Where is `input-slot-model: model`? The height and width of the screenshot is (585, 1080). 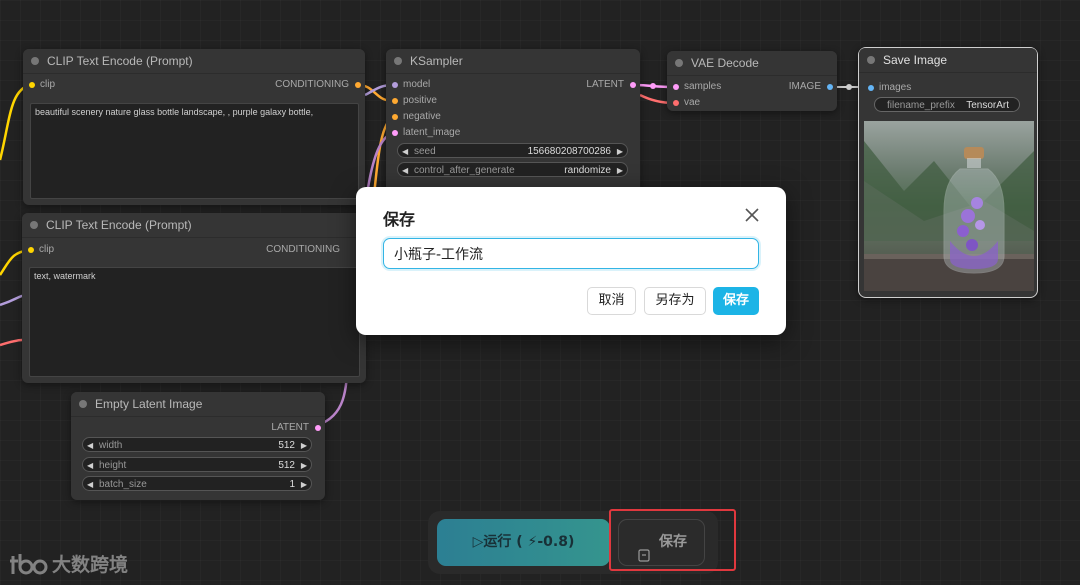 input-slot-model: model is located at coordinates (409, 85).